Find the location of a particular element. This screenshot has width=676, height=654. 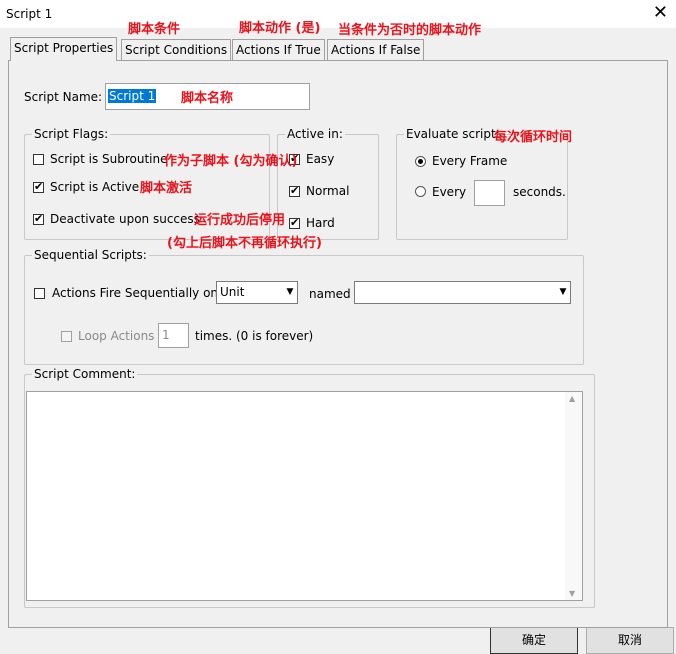

window-title: Script 1 is located at coordinates (29, 14).